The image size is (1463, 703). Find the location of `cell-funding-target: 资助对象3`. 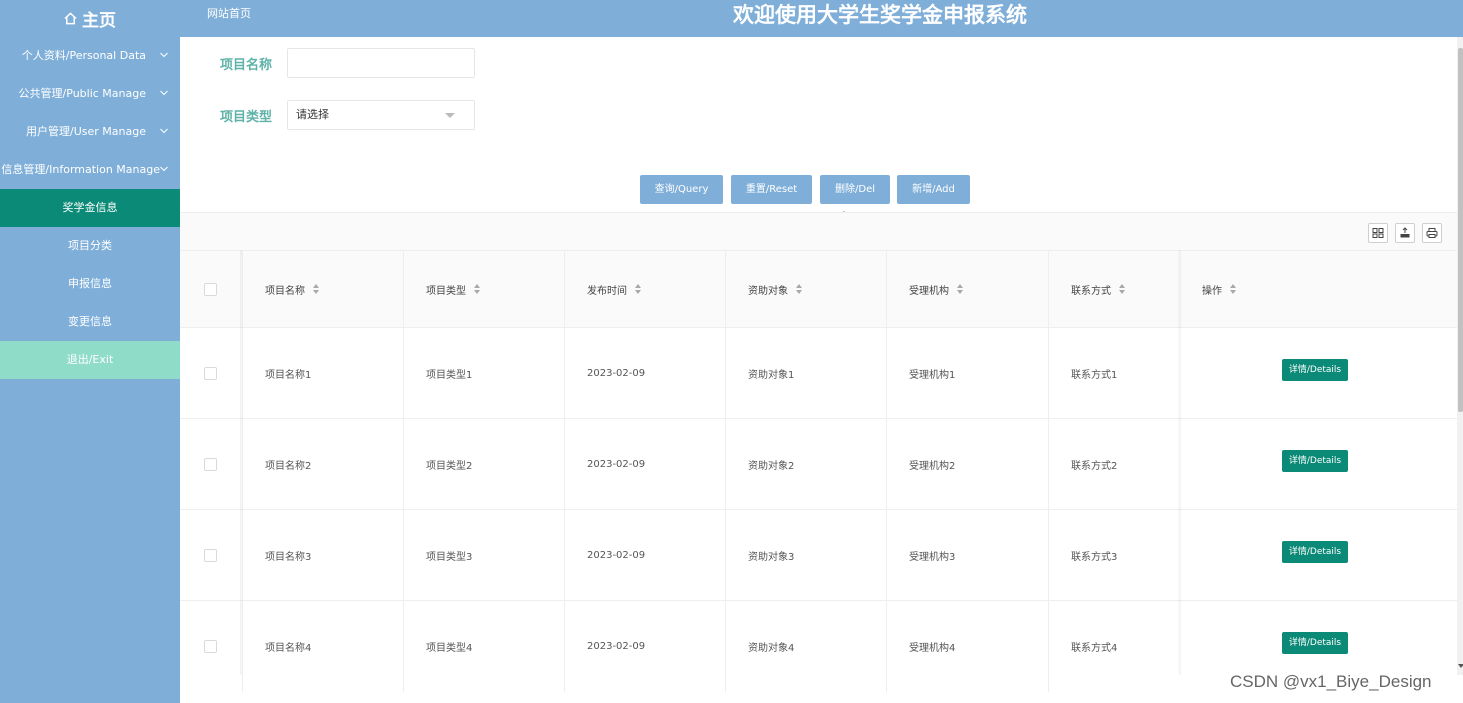

cell-funding-target: 资助对象3 is located at coordinates (805, 555).